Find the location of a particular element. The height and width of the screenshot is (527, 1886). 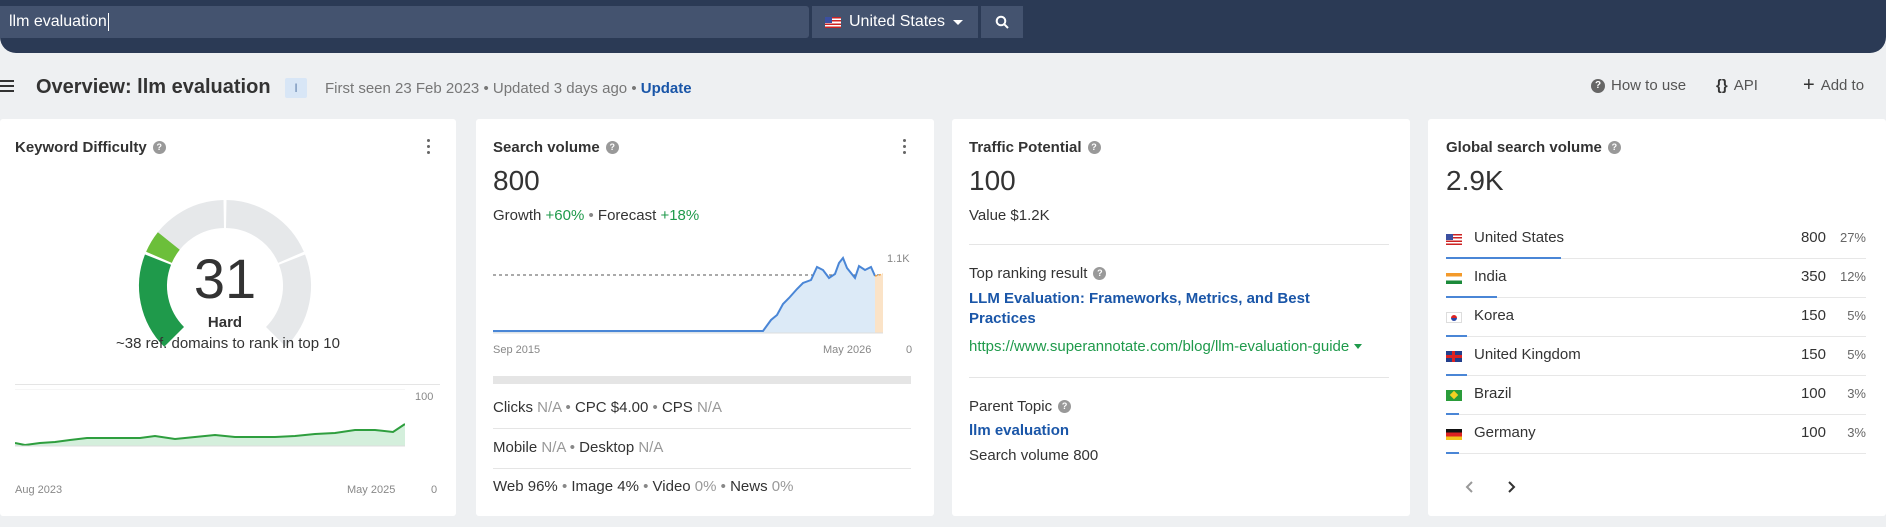

sv-title: Search volume ? is located at coordinates (556, 147).